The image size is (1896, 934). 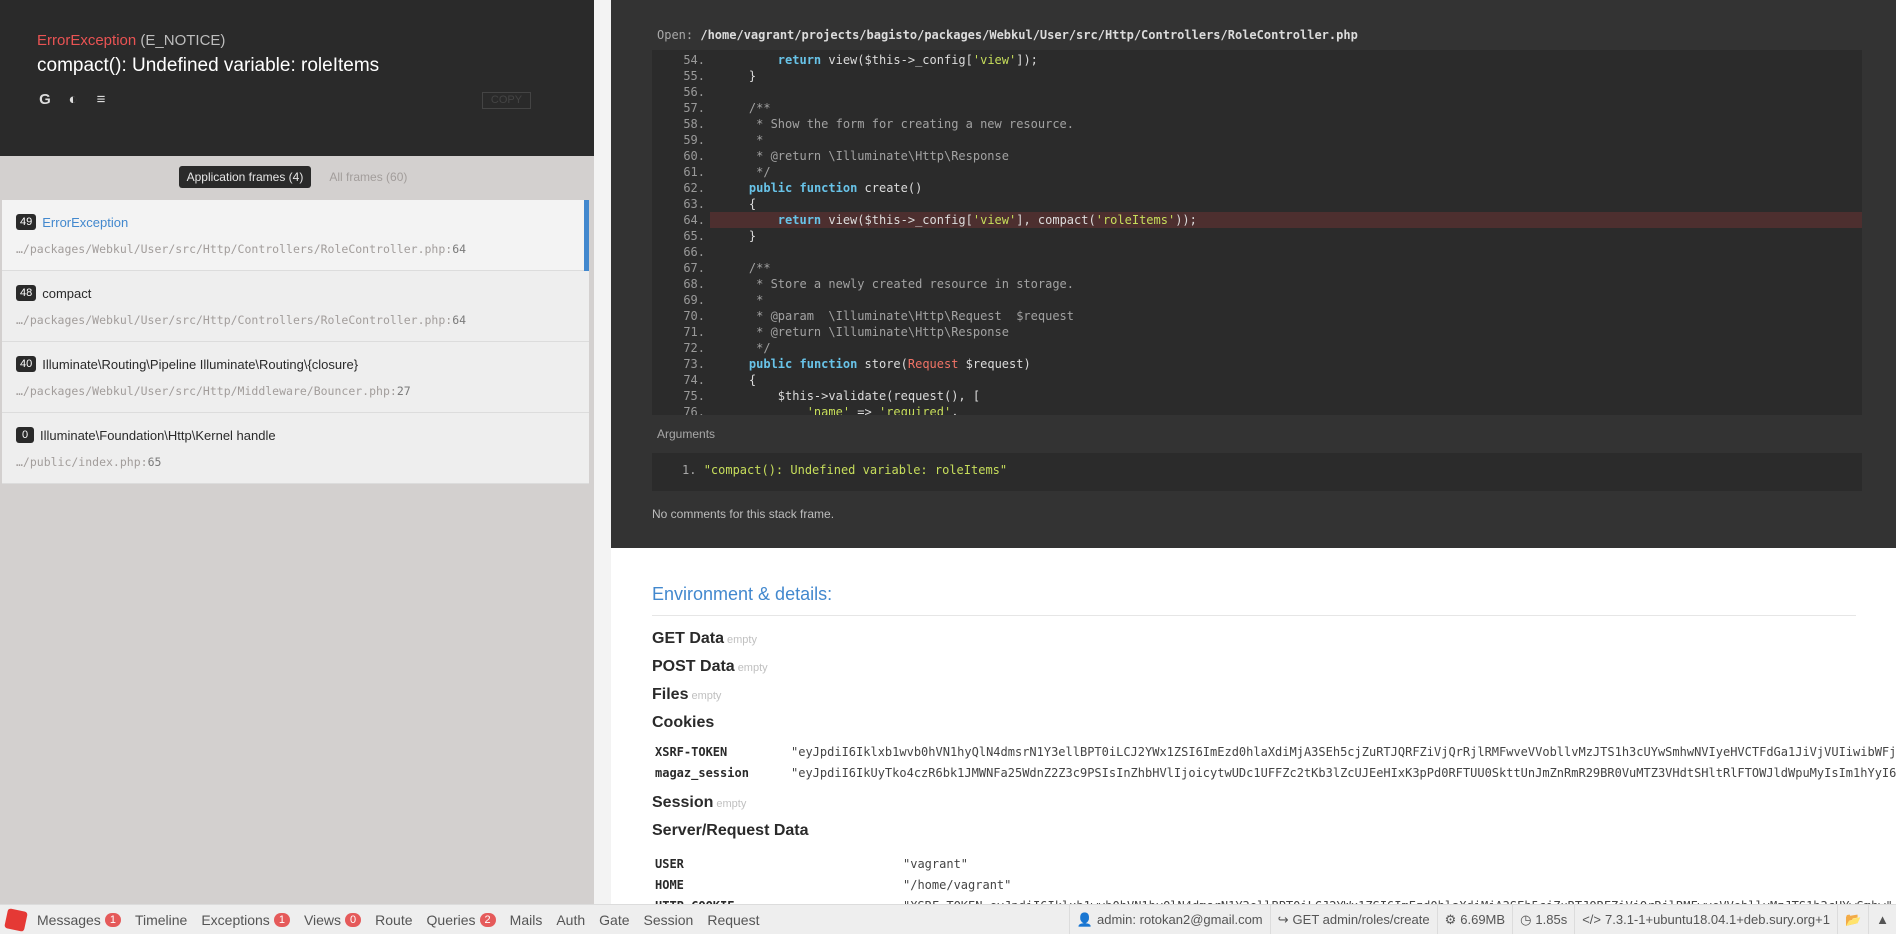 What do you see at coordinates (25, 435) in the screenshot?
I see `frame-index: 0` at bounding box center [25, 435].